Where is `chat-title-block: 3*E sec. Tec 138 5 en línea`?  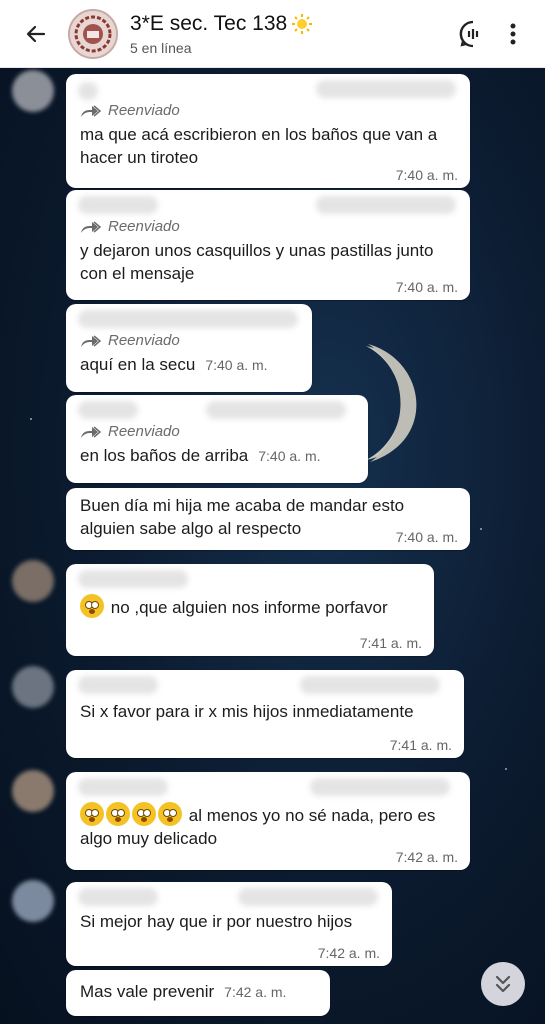
chat-title-block: 3*E sec. Tec 138 5 en línea is located at coordinates (291, 34).